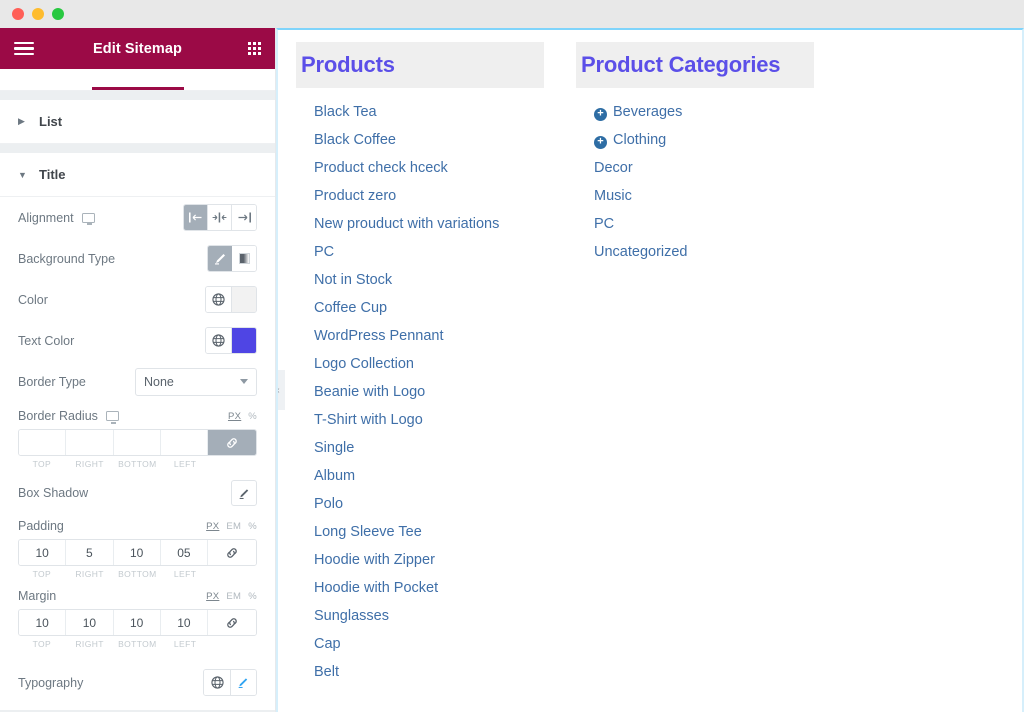 This screenshot has width=1024, height=712. Describe the element at coordinates (429, 168) in the screenshot. I see `list-item: Product check hceck` at that location.